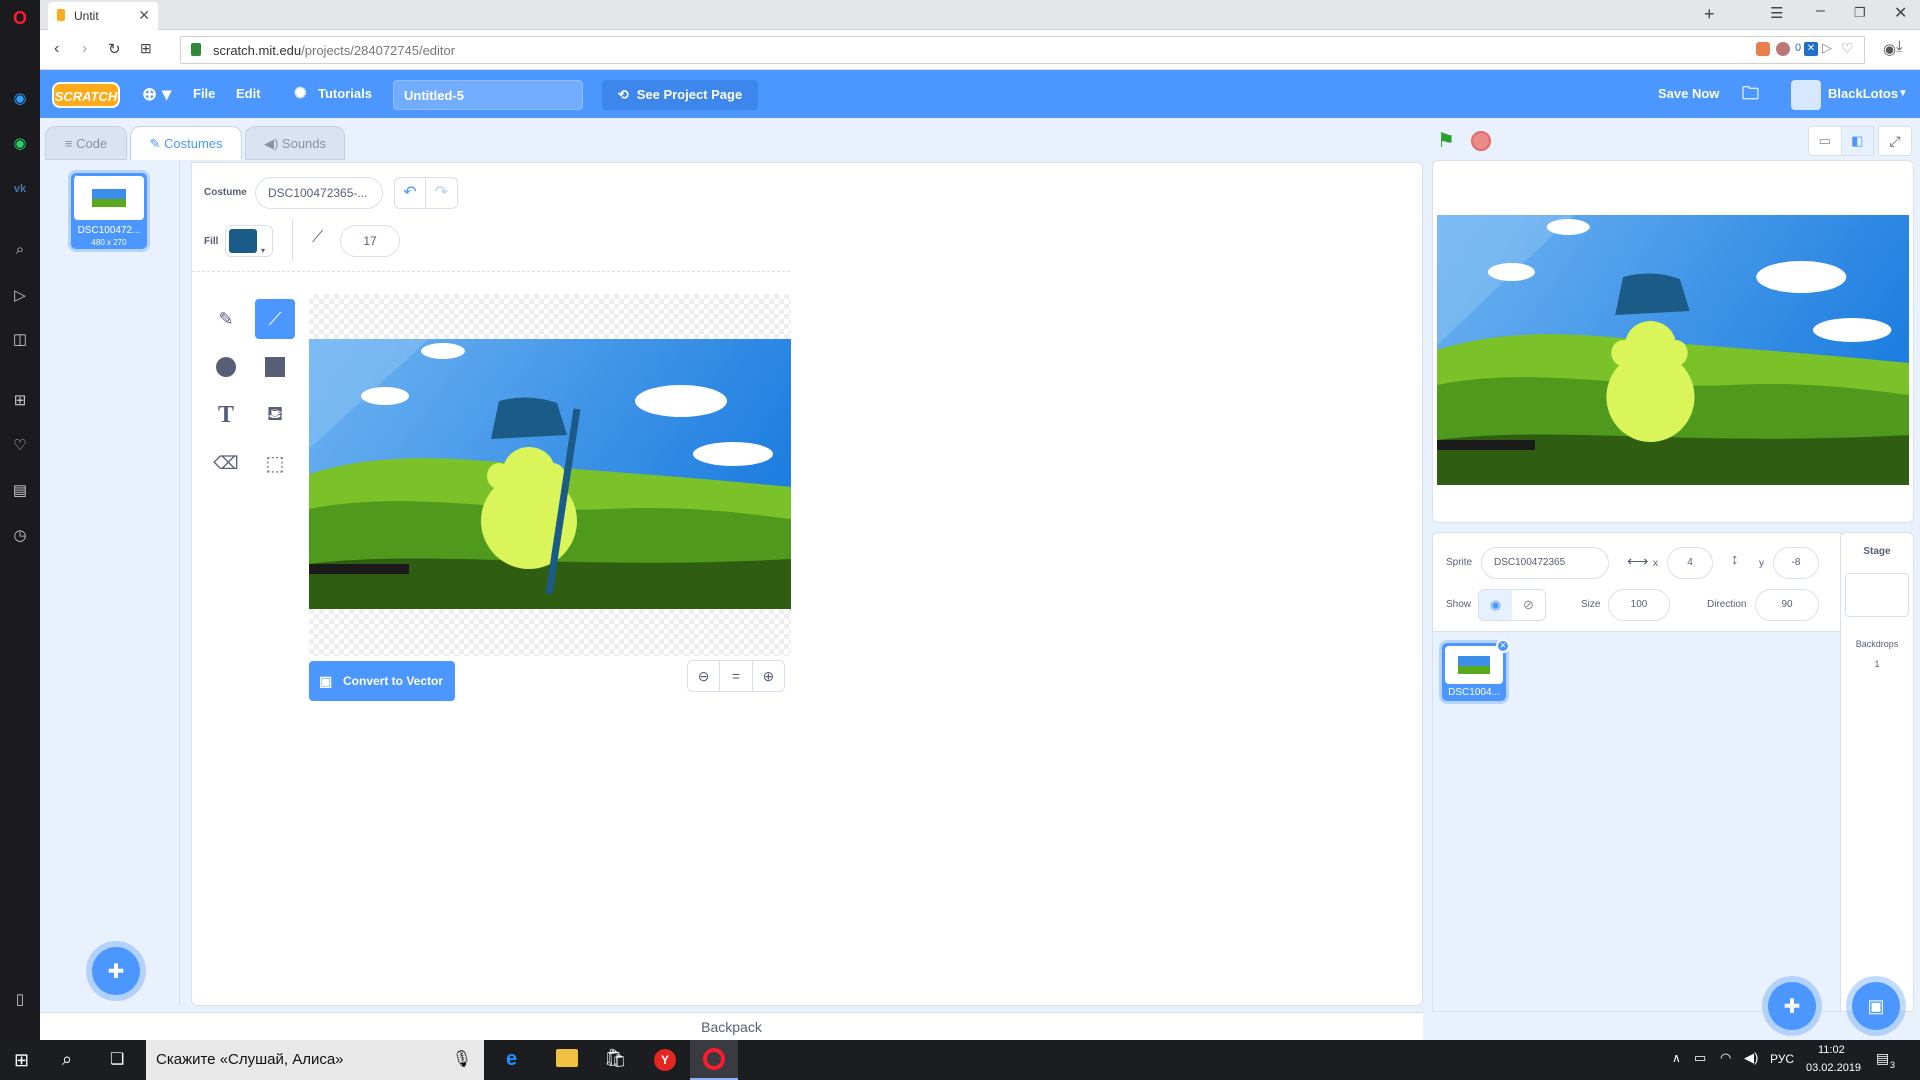 This screenshot has width=1920, height=1080. Describe the element at coordinates (156, 94) in the screenshot. I see `language-globe-icon: ⊕ ▾` at that location.